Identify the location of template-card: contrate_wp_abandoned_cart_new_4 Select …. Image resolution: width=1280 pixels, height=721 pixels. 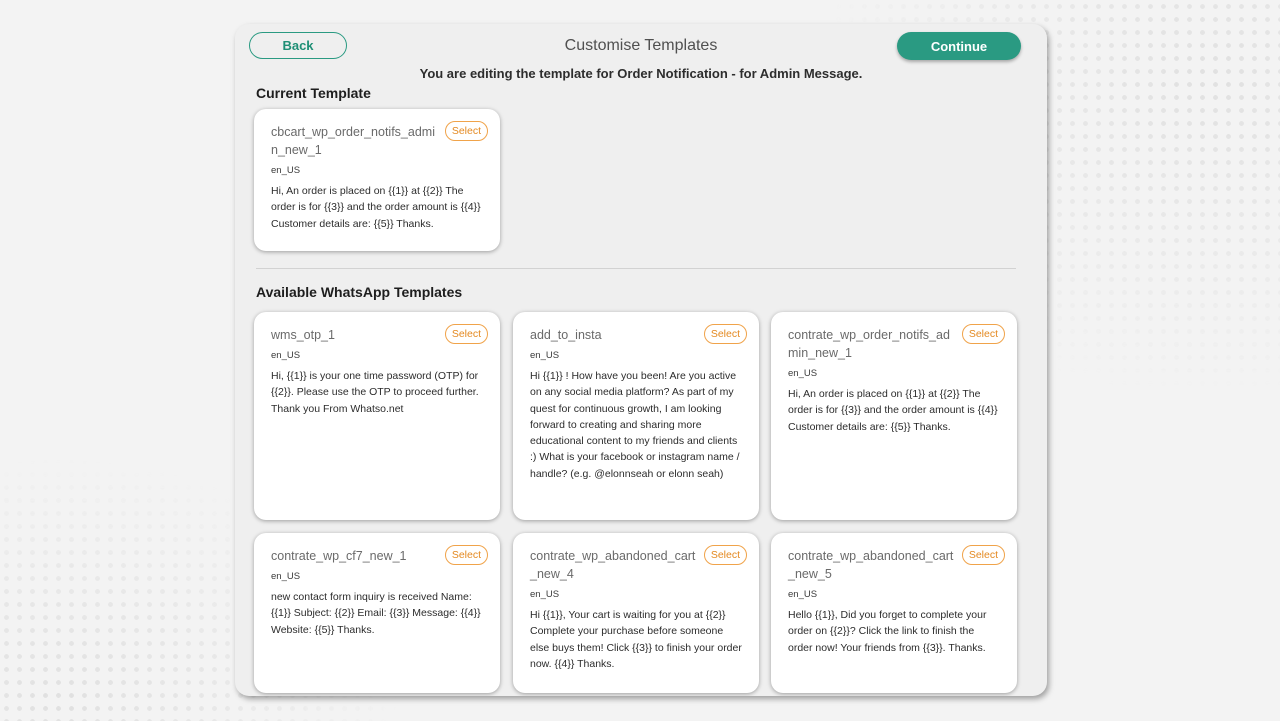
(636, 613).